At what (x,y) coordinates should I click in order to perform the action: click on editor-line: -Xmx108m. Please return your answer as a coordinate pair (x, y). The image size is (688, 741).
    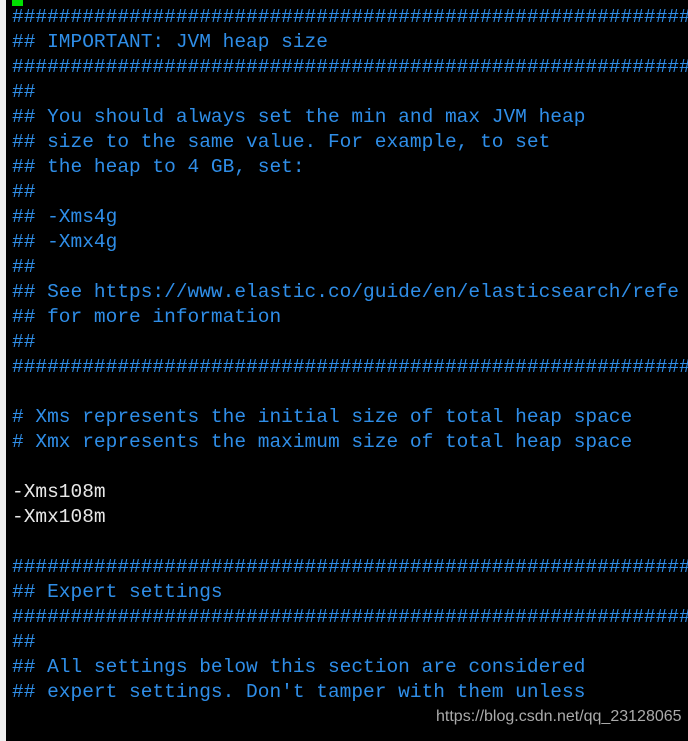
    Looking at the image, I should click on (59, 517).